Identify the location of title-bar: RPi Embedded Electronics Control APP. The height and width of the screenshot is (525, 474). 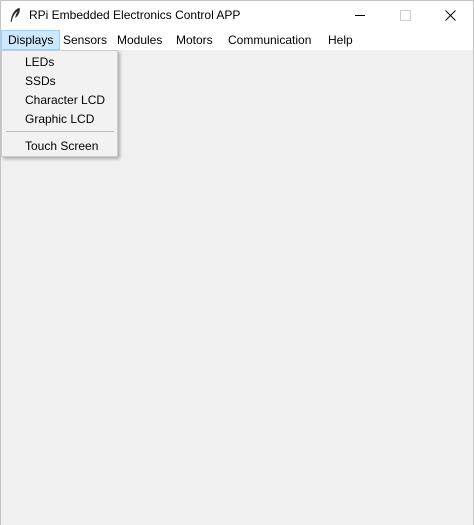
(237, 15).